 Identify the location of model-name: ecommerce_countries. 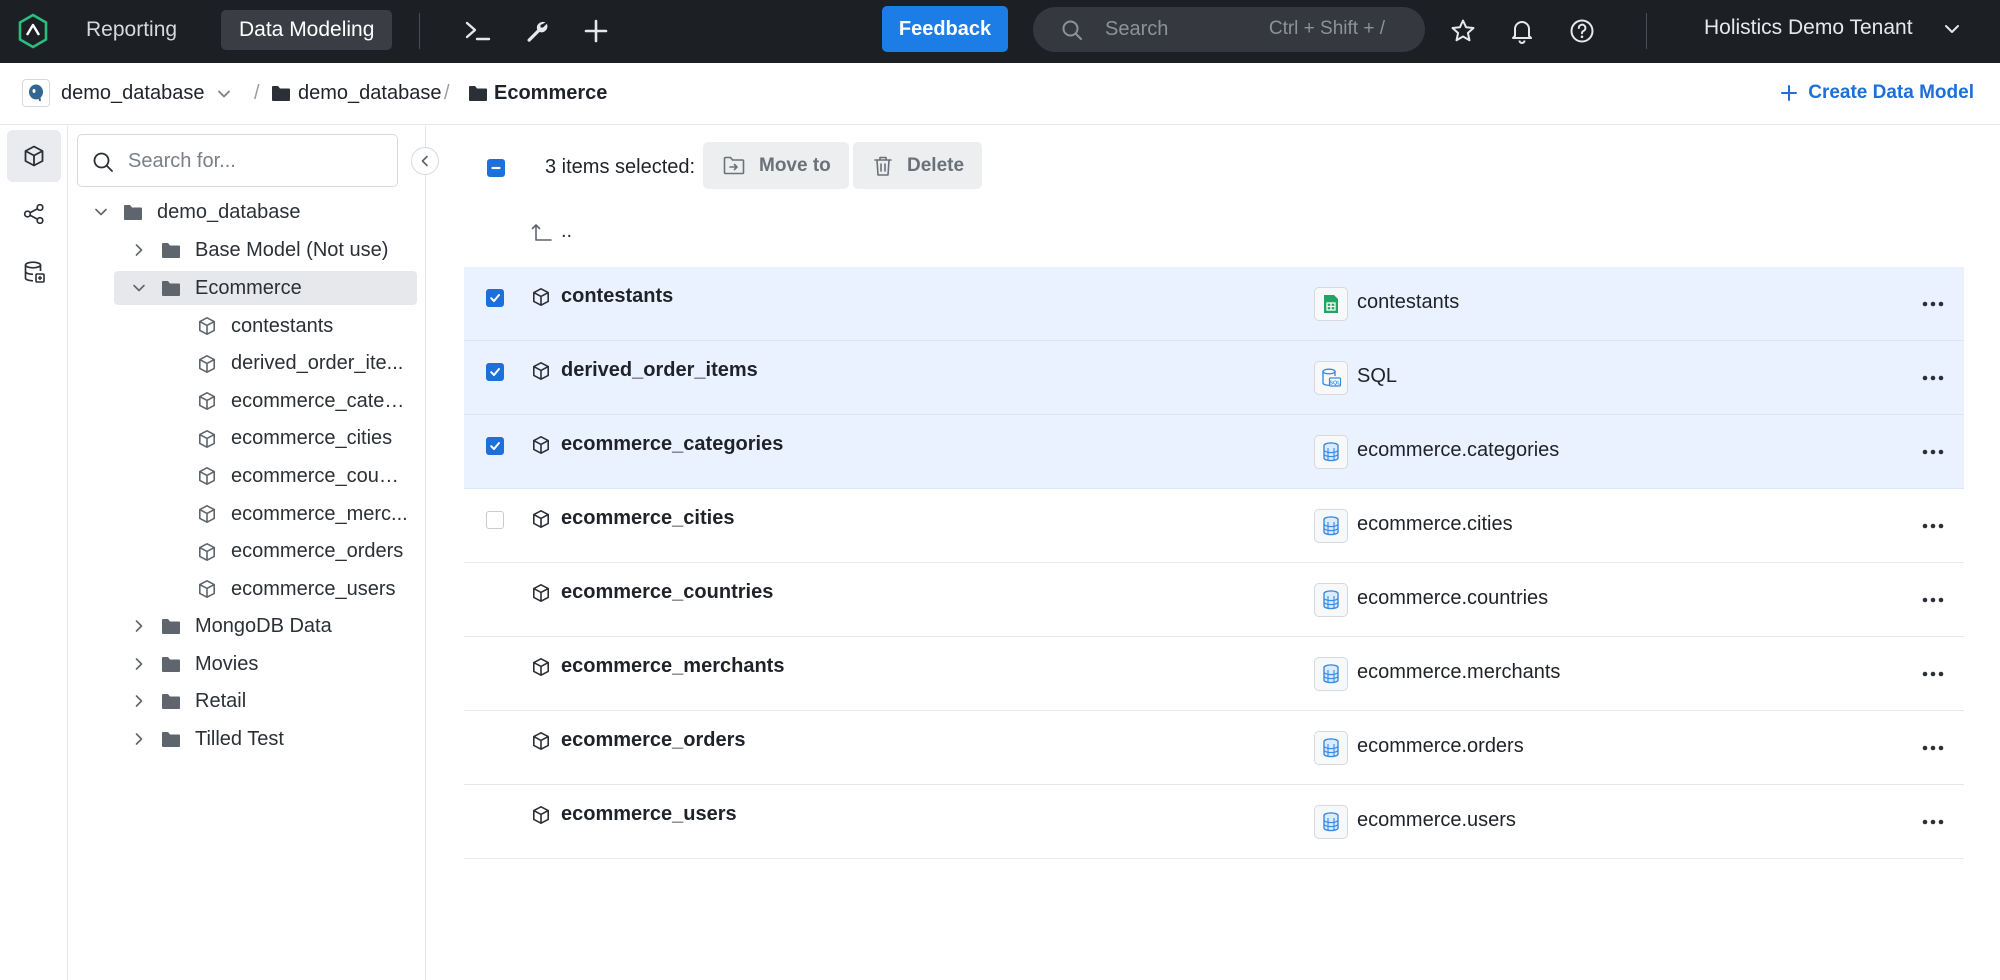
(667, 592).